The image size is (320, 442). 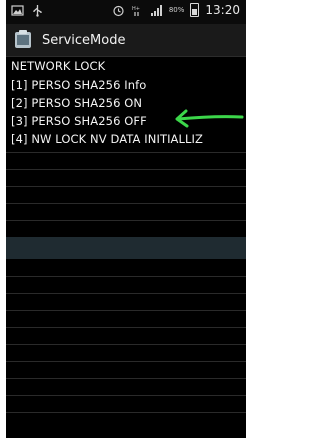 I want to click on clock: 13:20, so click(x=222, y=10).